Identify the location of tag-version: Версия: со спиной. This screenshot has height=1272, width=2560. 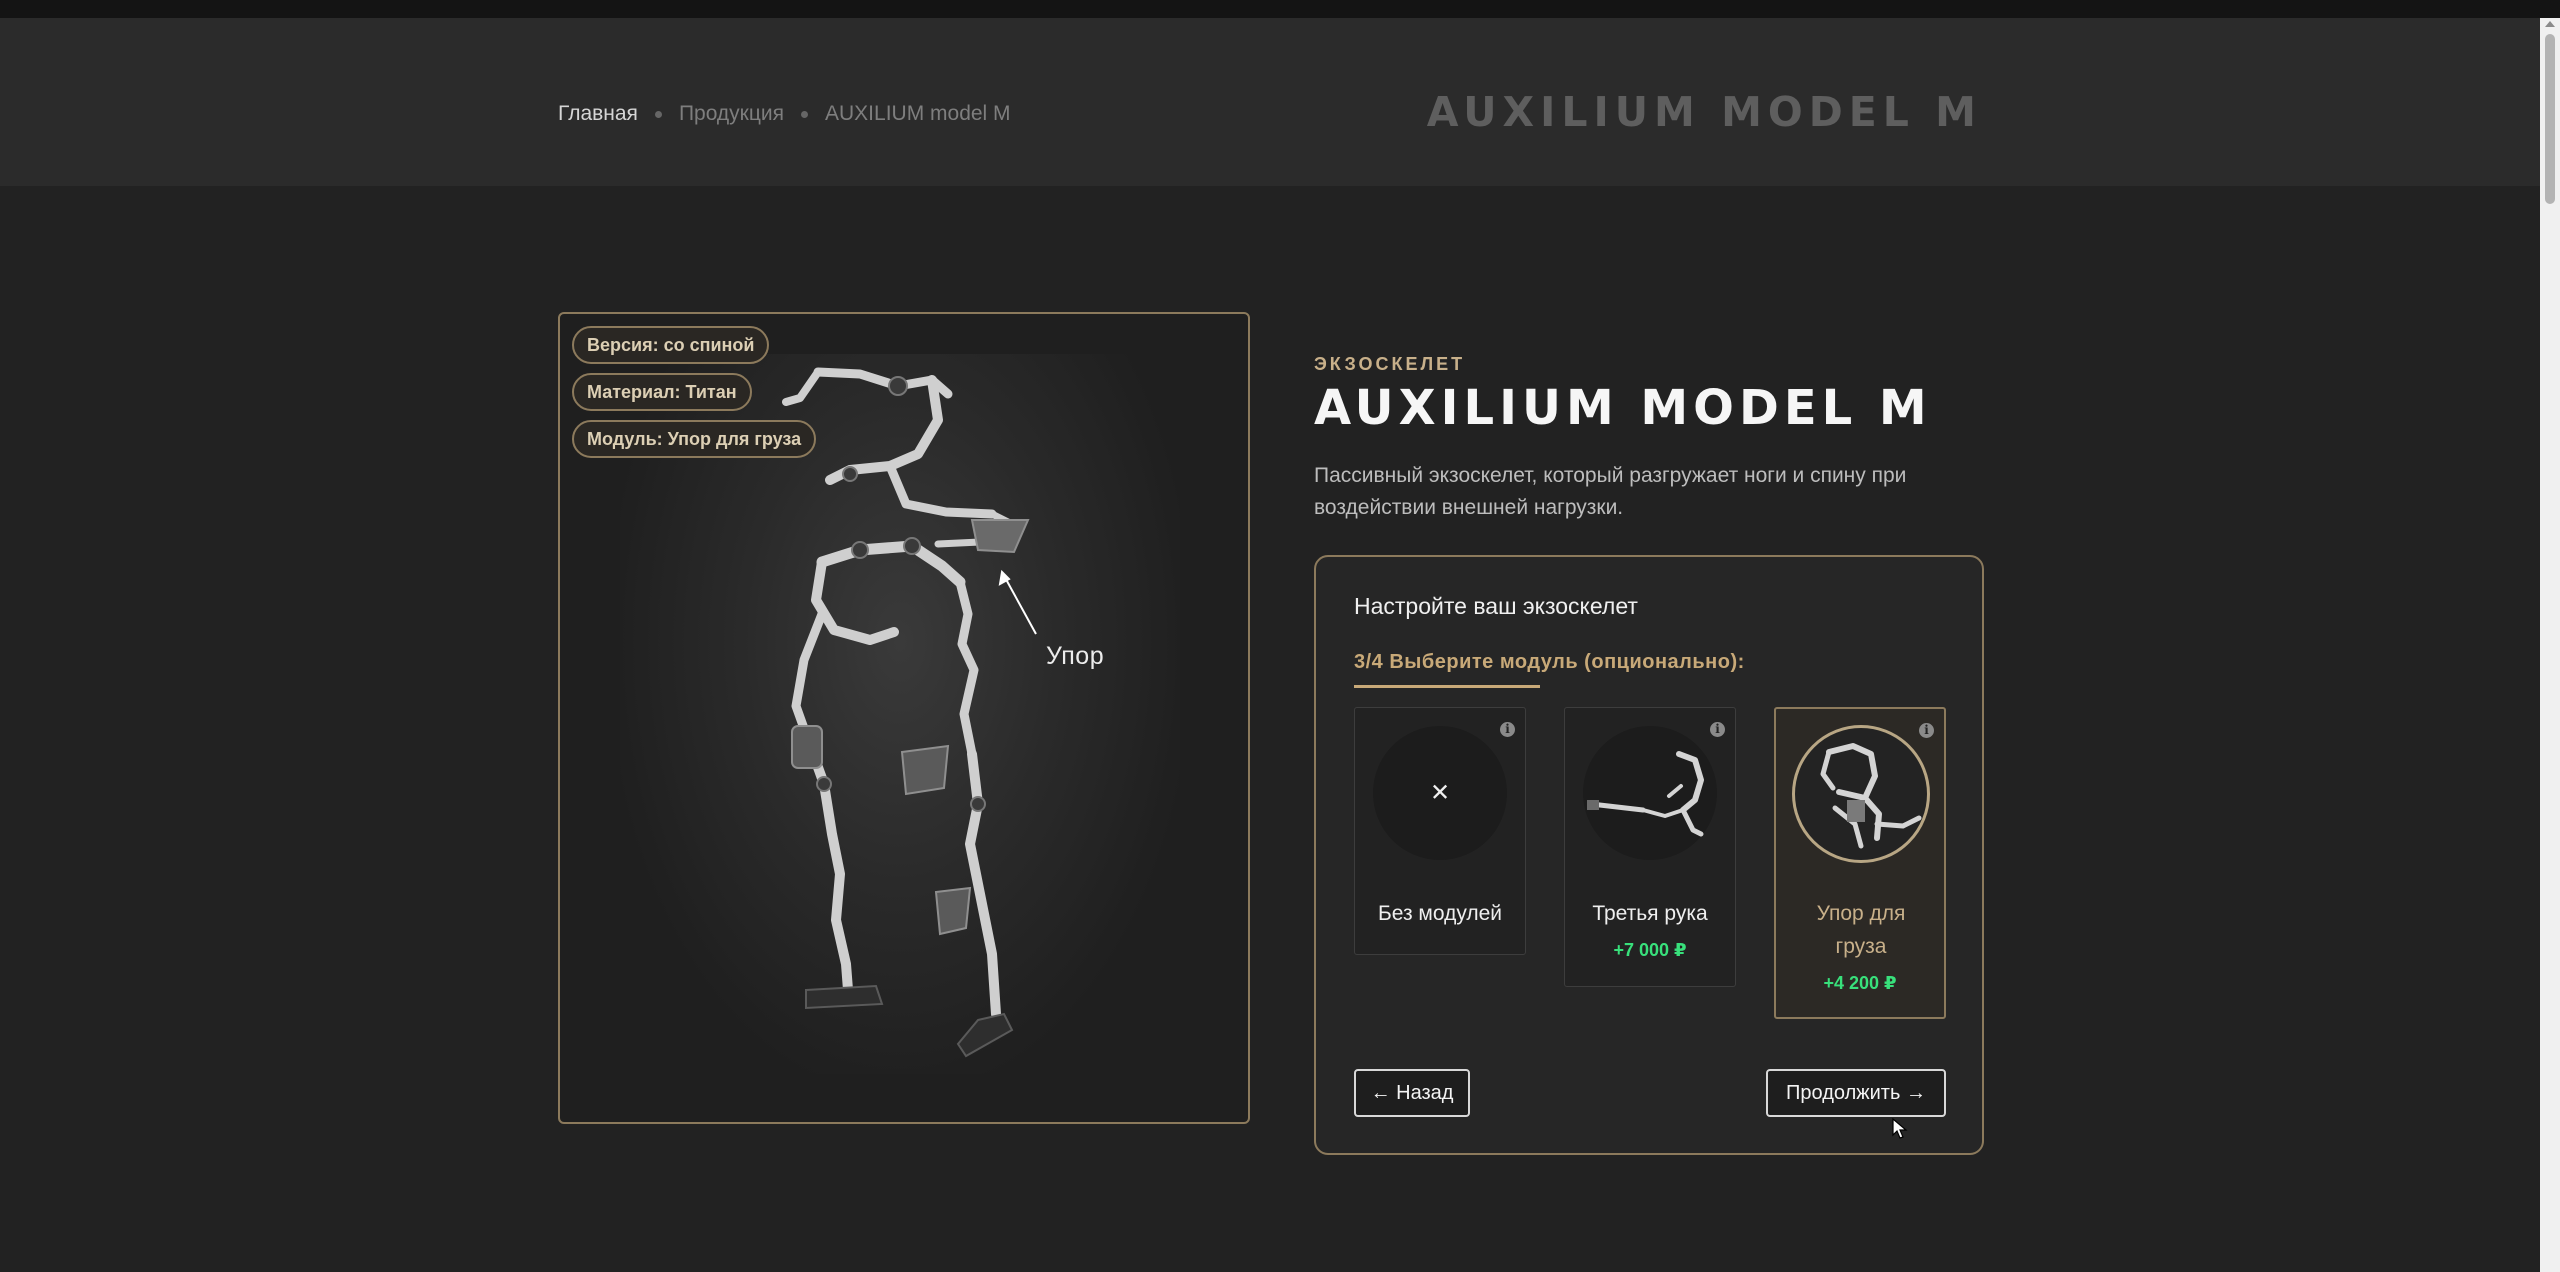
(671, 345).